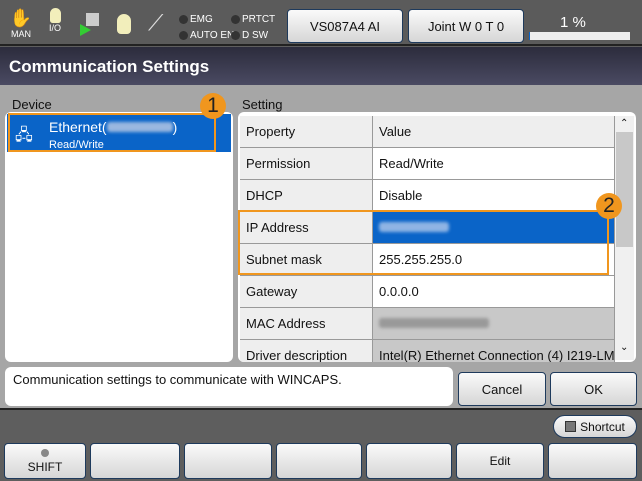  I want to click on annotation-badge-2: 2, so click(609, 206).